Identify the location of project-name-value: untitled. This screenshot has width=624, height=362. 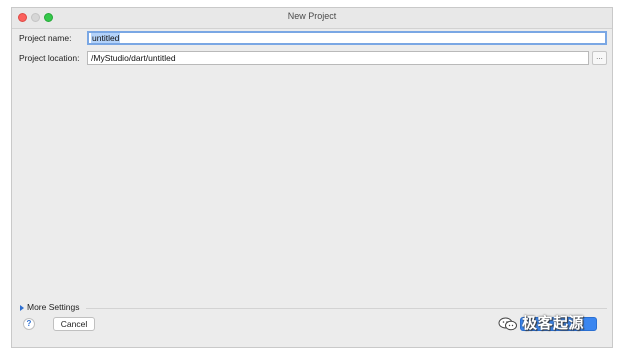
(106, 38).